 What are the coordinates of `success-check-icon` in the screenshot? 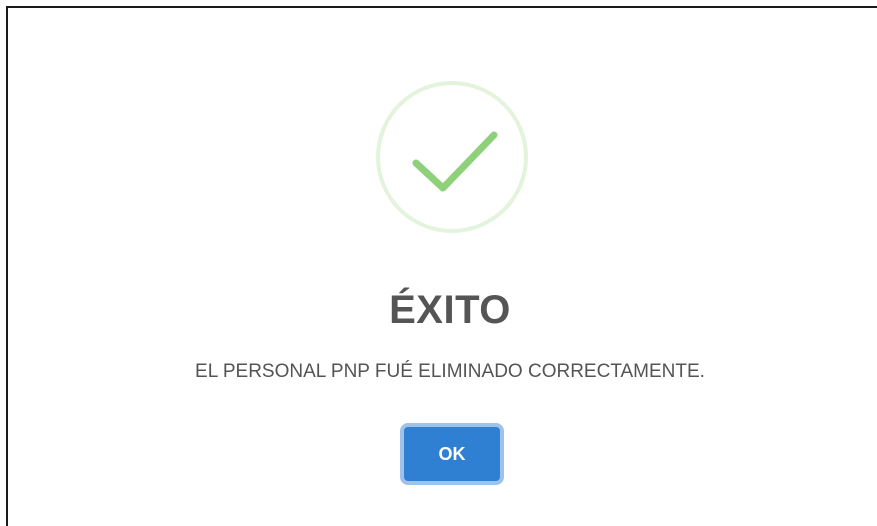 It's located at (452, 157).